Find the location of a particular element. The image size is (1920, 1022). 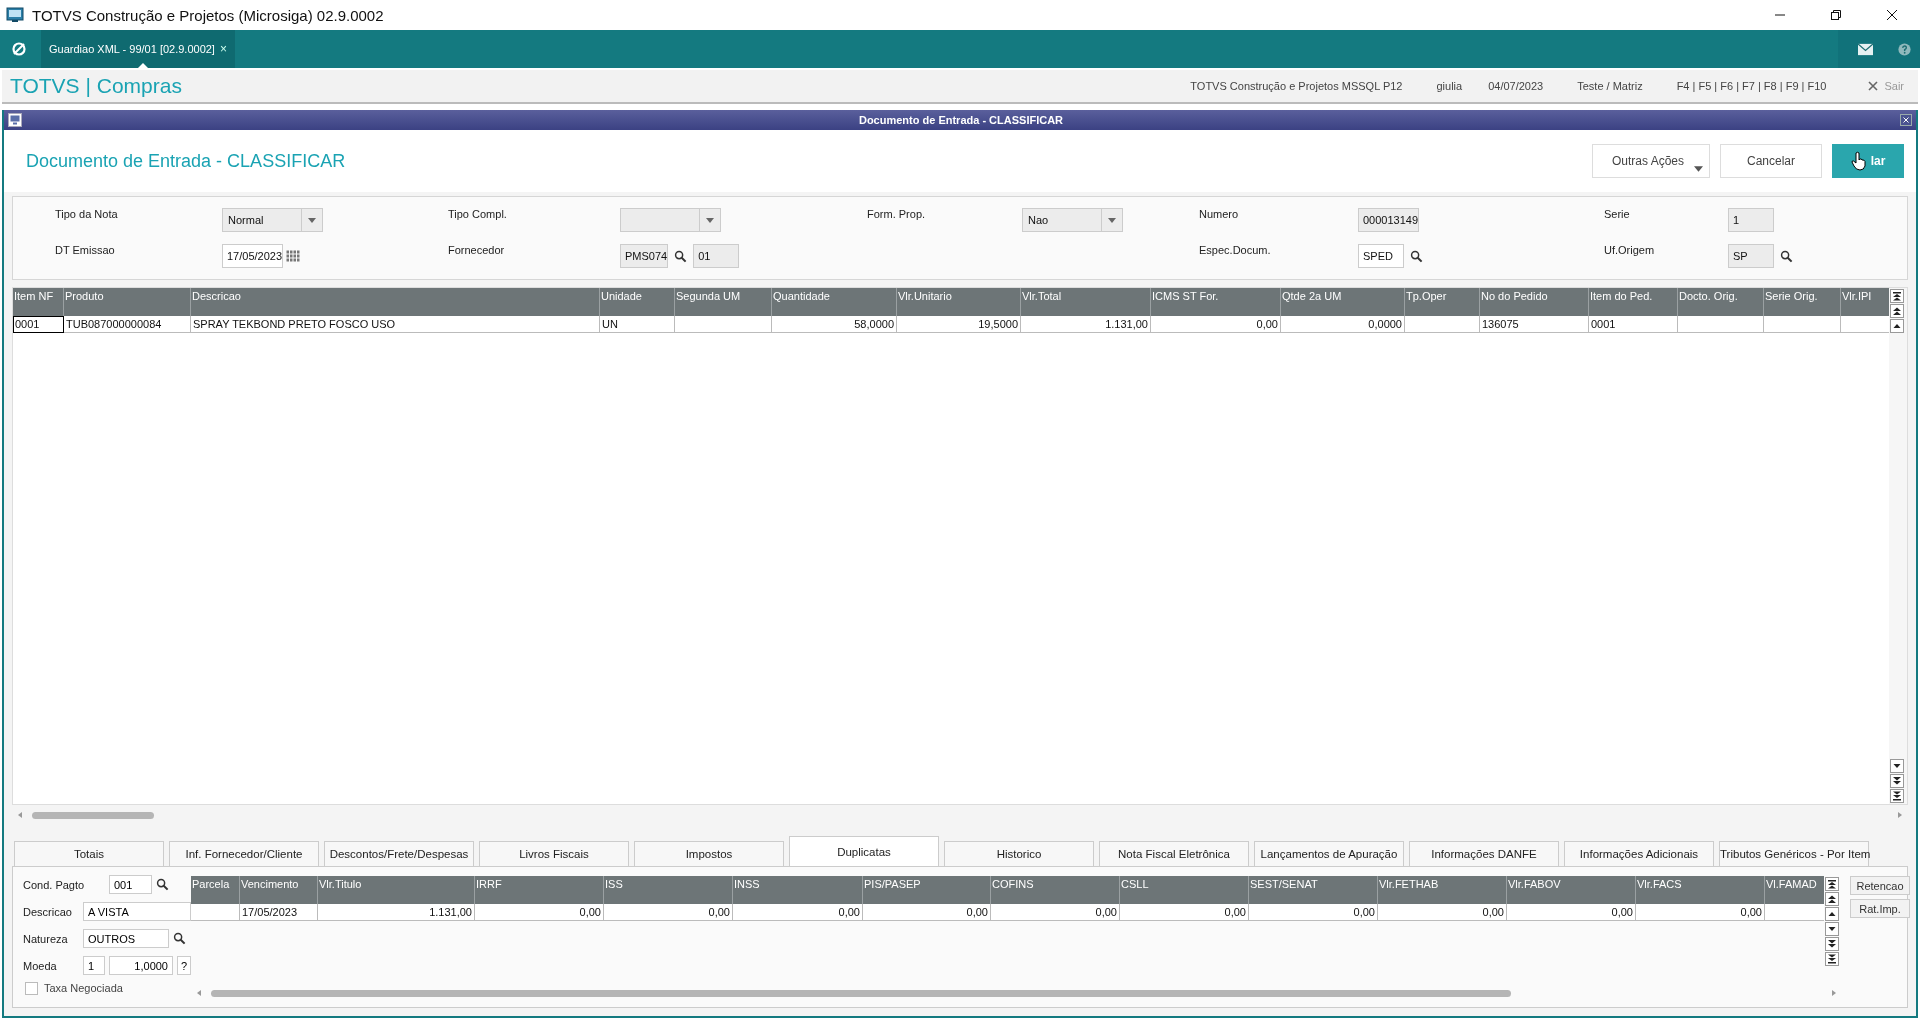

table-cell: 17/05/2023 is located at coordinates (279, 912).